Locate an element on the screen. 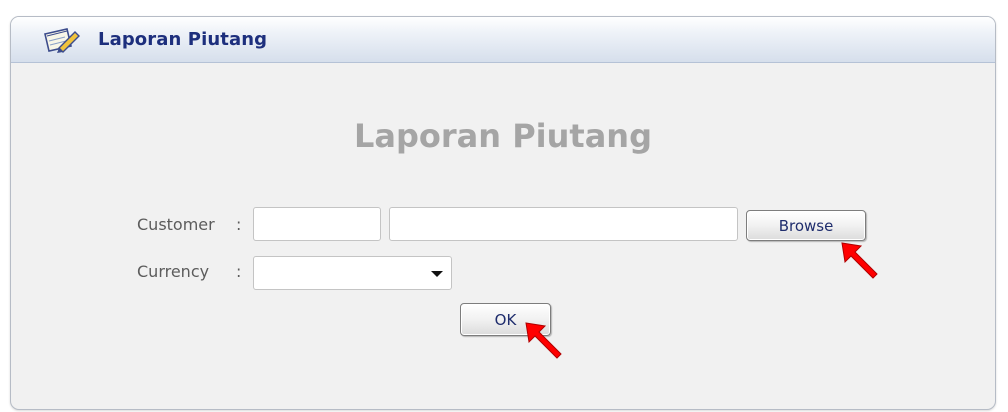 The width and height of the screenshot is (1008, 412). browse-button: Browse is located at coordinates (806, 225).